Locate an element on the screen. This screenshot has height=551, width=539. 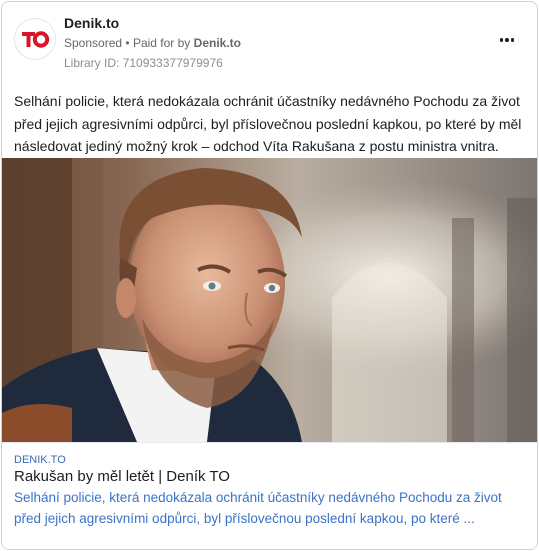
sponsored-label: Sponsored is located at coordinates (93, 43).